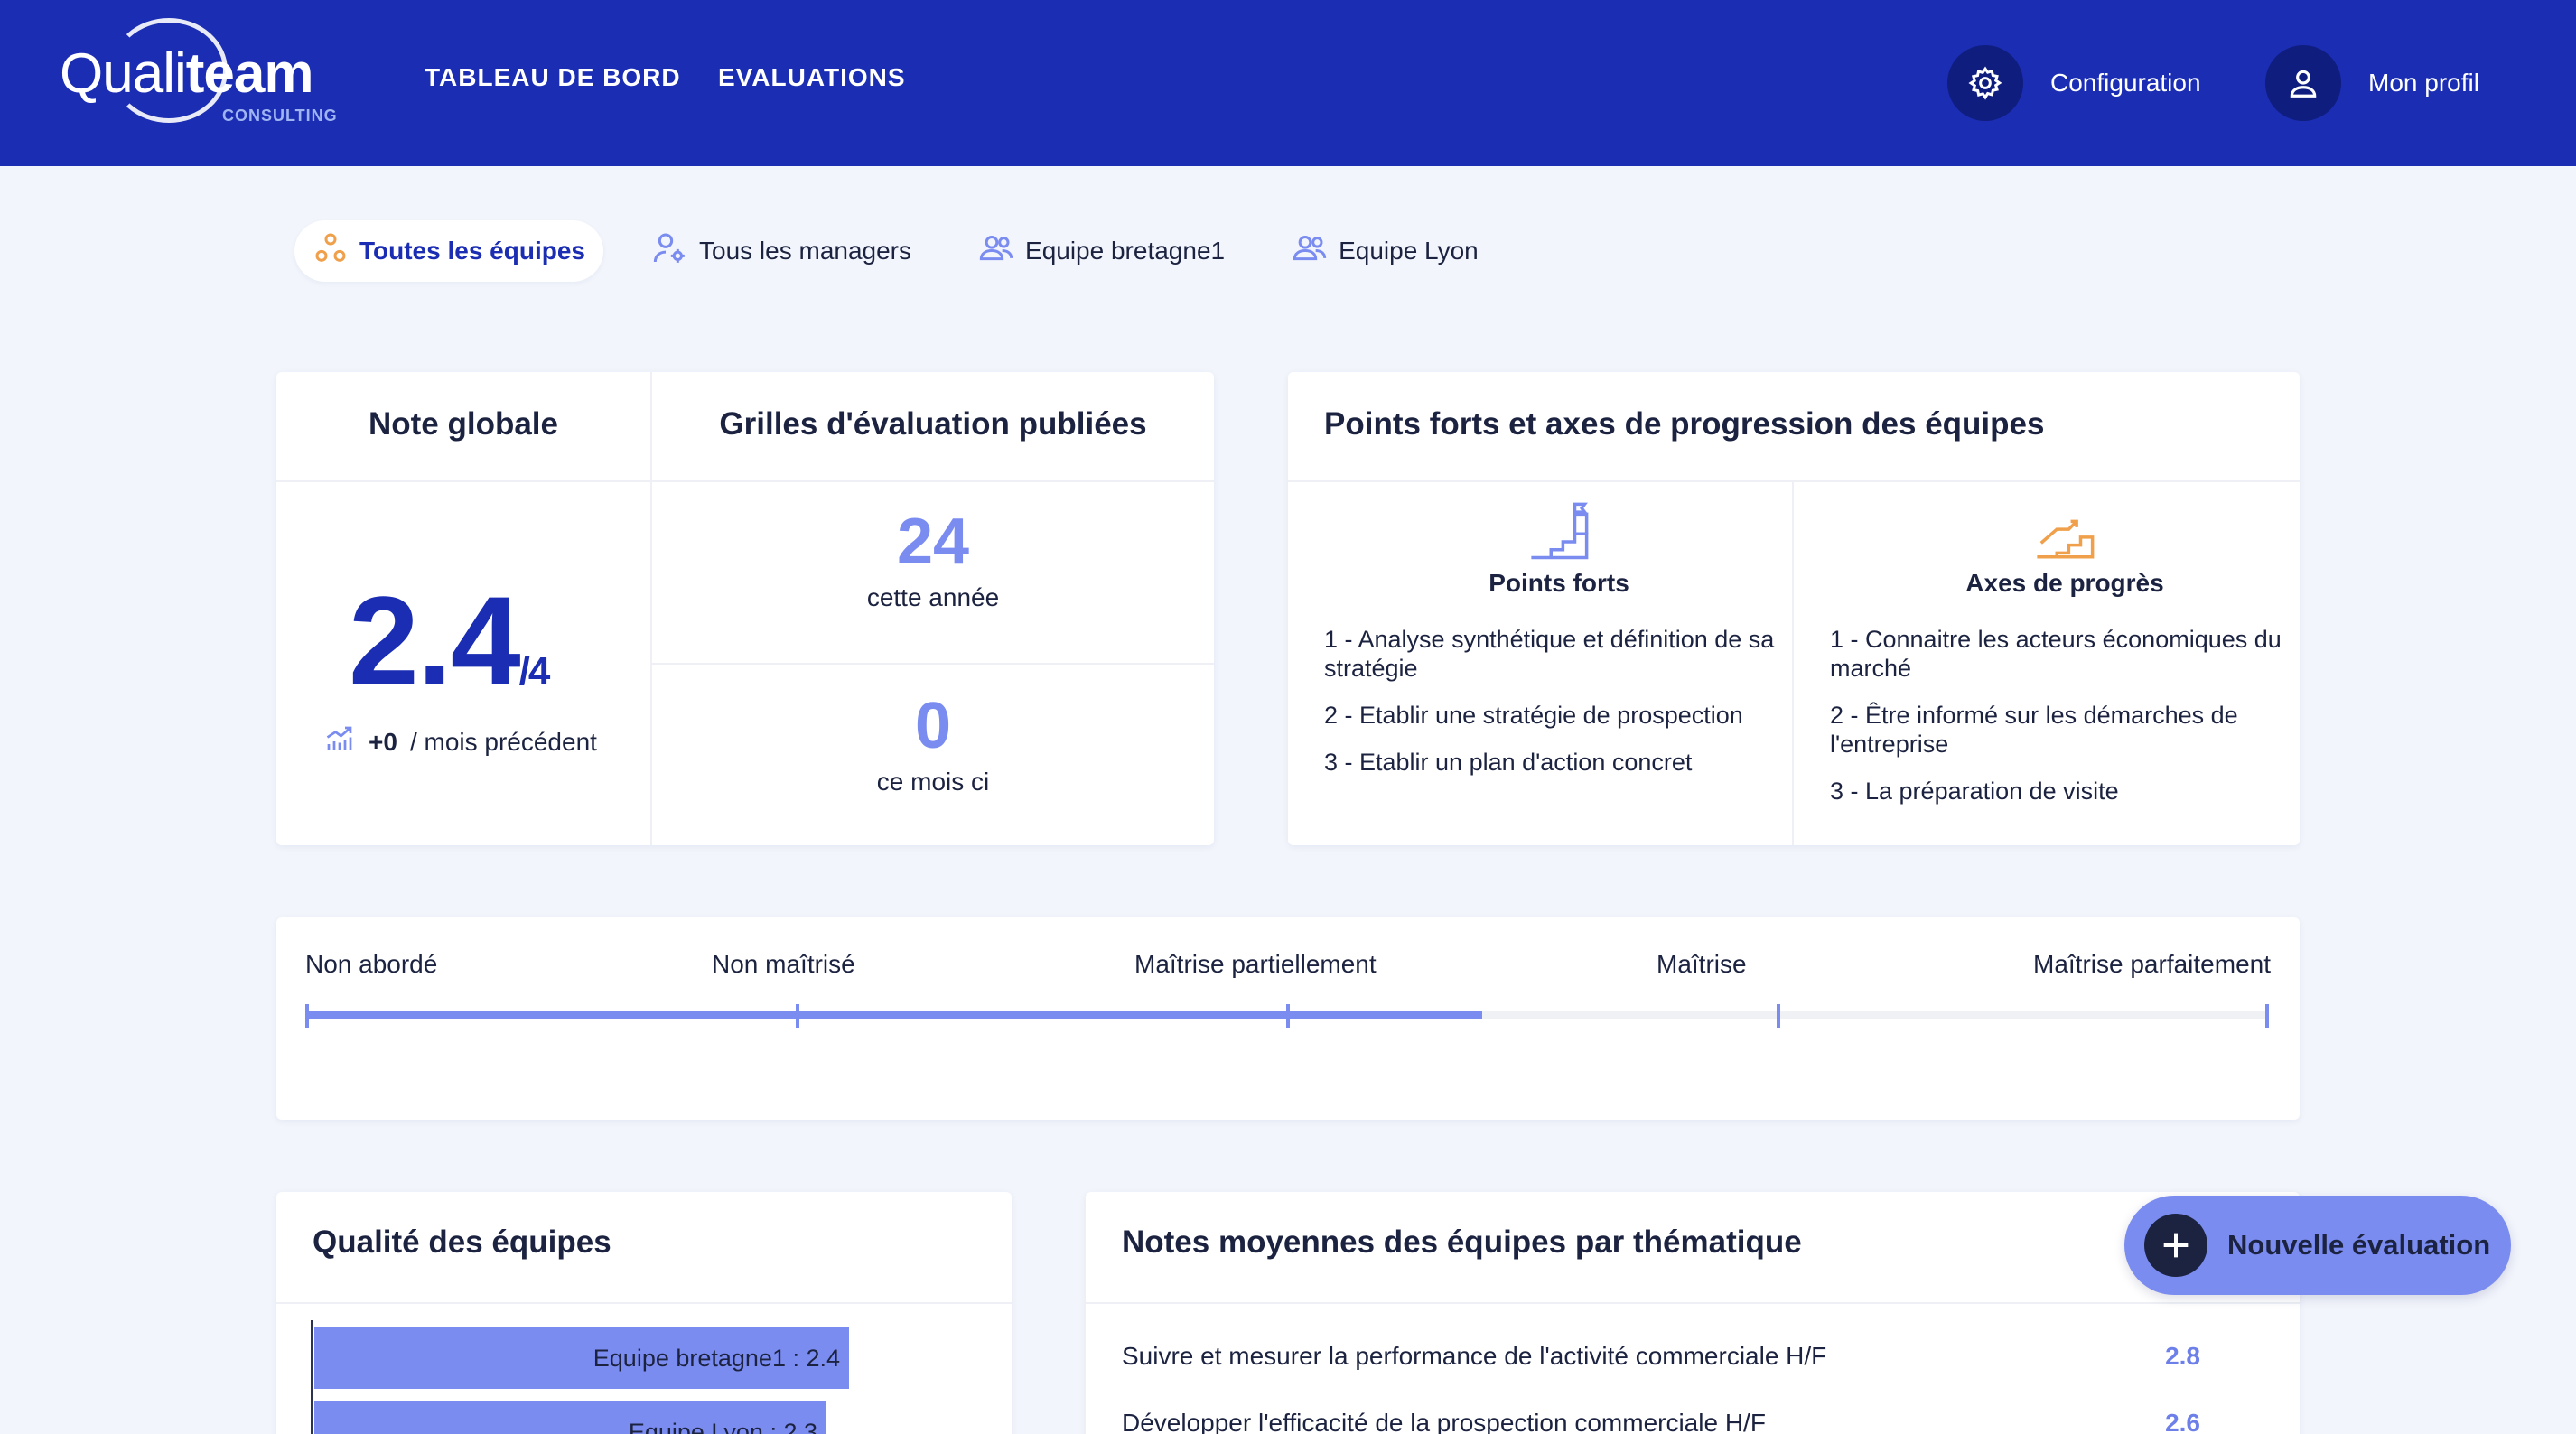 This screenshot has width=2576, height=1434. What do you see at coordinates (2152, 964) in the screenshot?
I see `scale-label-parfait: Maîtrise parfaitement` at bounding box center [2152, 964].